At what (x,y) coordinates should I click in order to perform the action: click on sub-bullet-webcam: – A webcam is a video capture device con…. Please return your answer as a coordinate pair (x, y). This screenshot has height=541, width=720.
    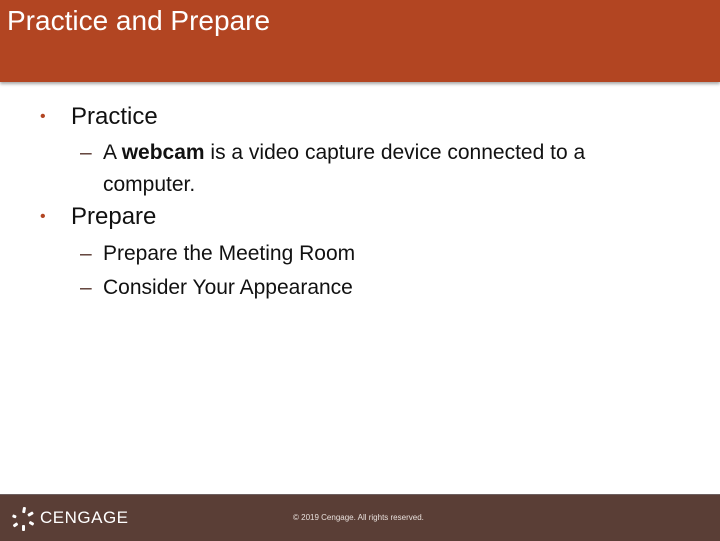
    Looking at the image, I should click on (371, 169).